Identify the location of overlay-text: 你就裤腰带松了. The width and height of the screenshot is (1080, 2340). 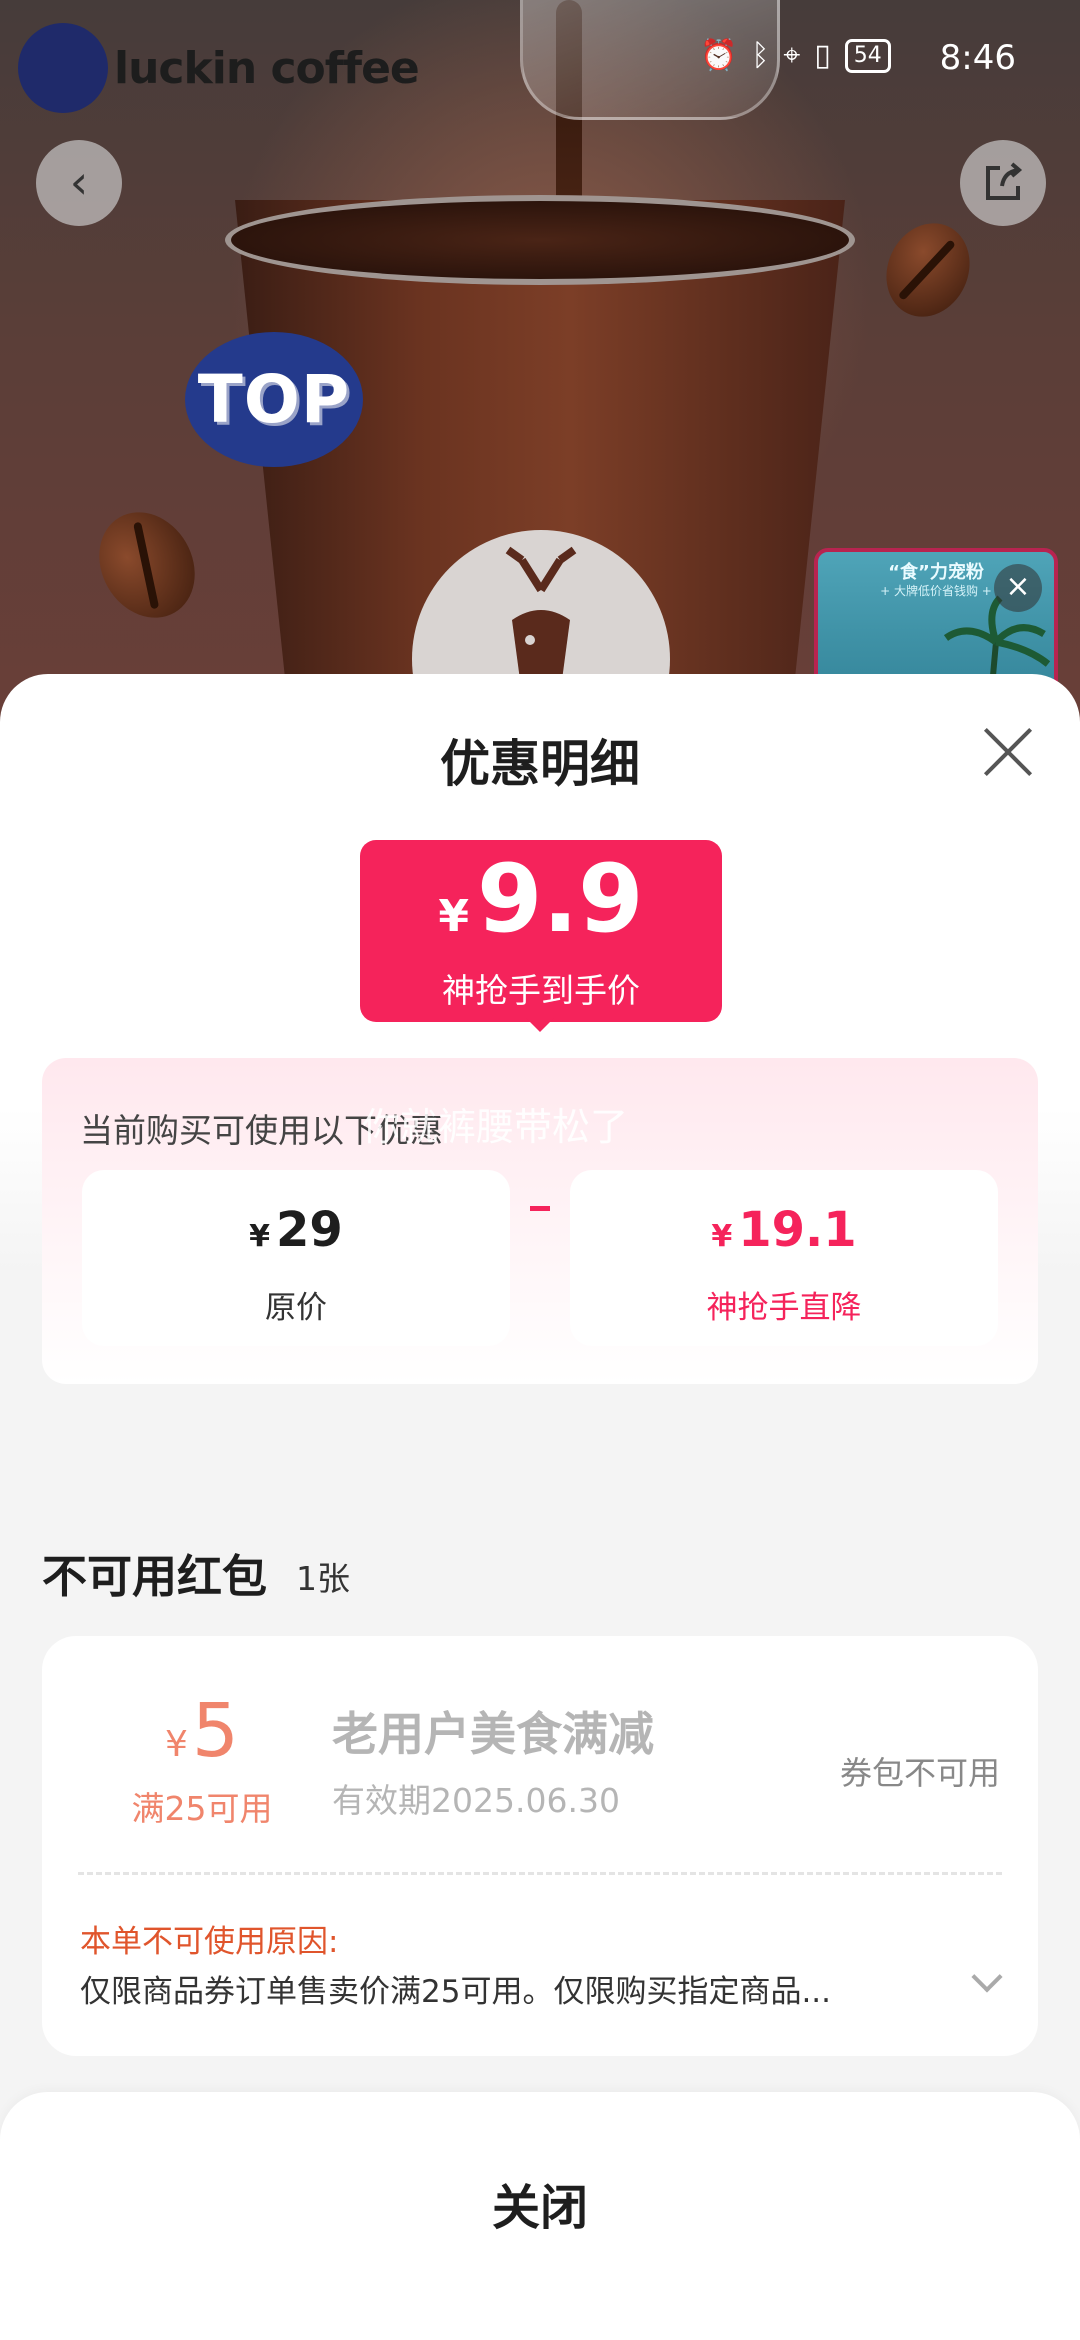
(495, 1127).